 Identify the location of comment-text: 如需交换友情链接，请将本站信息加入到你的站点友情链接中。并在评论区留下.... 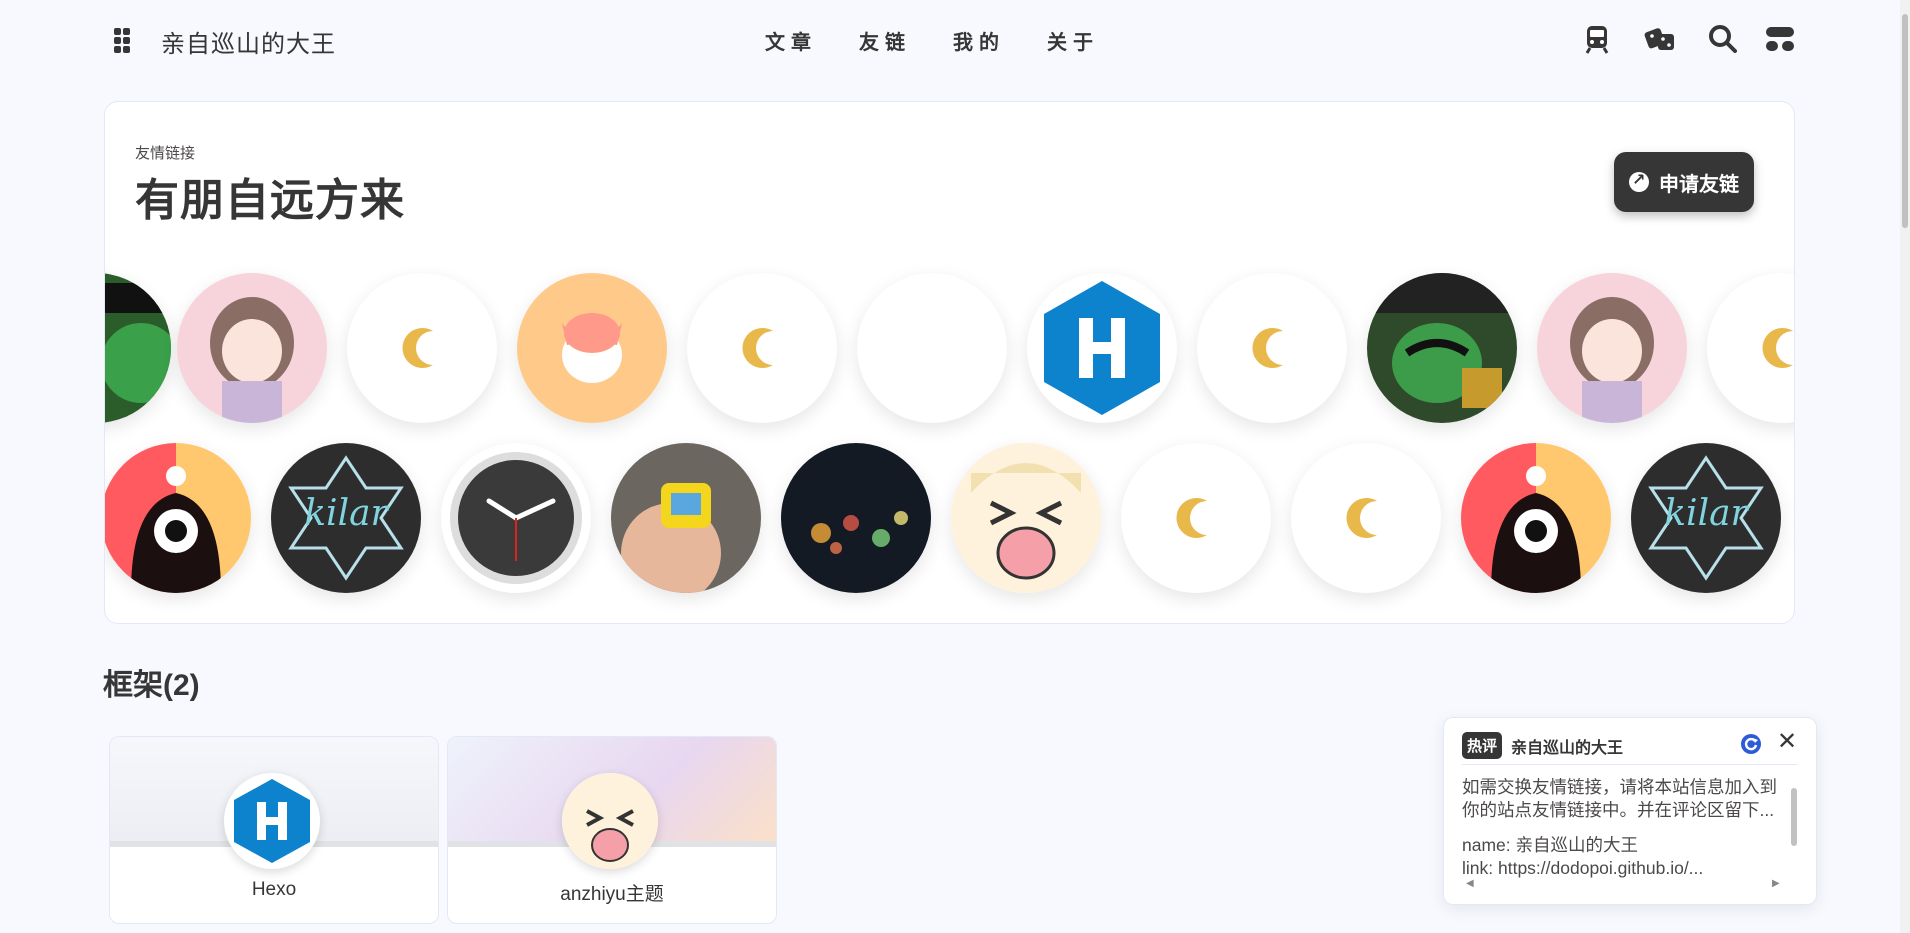
(1619, 798).